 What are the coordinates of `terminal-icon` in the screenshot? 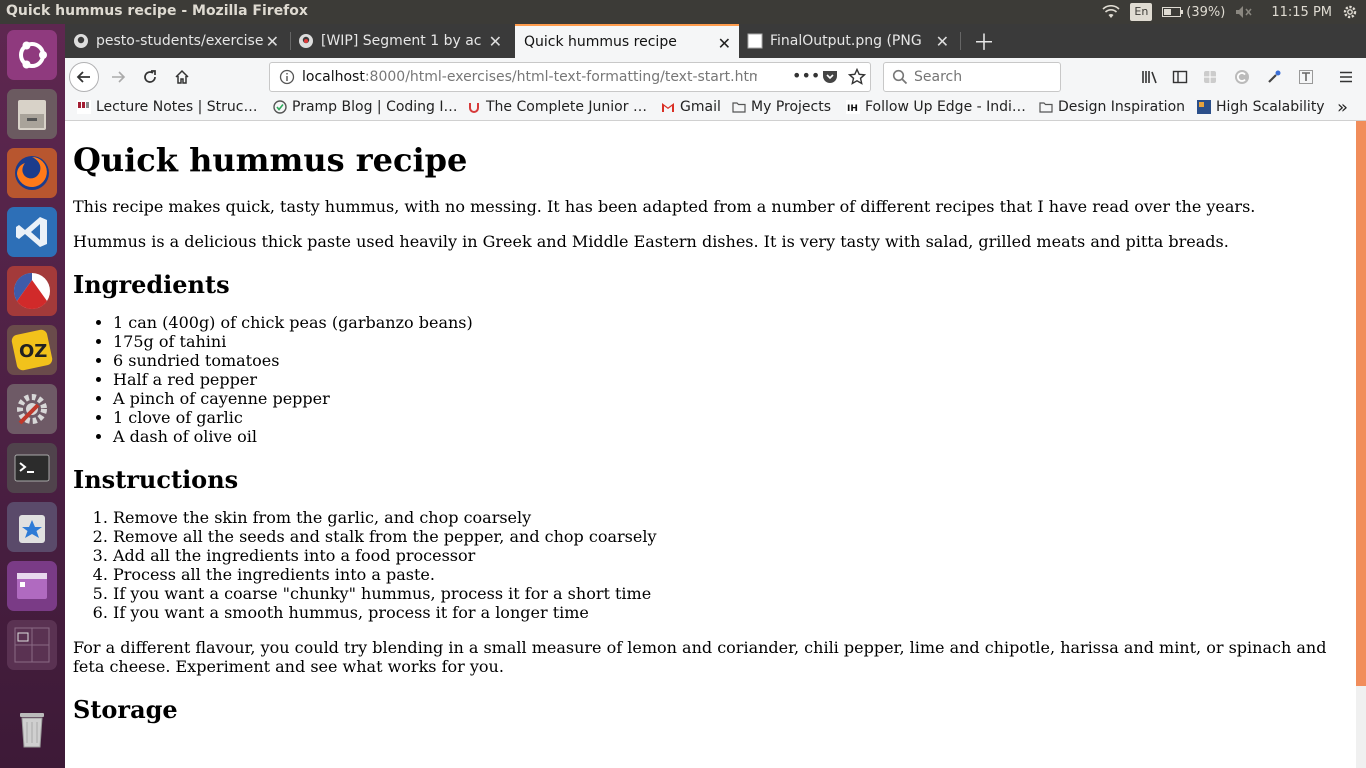 It's located at (32, 468).